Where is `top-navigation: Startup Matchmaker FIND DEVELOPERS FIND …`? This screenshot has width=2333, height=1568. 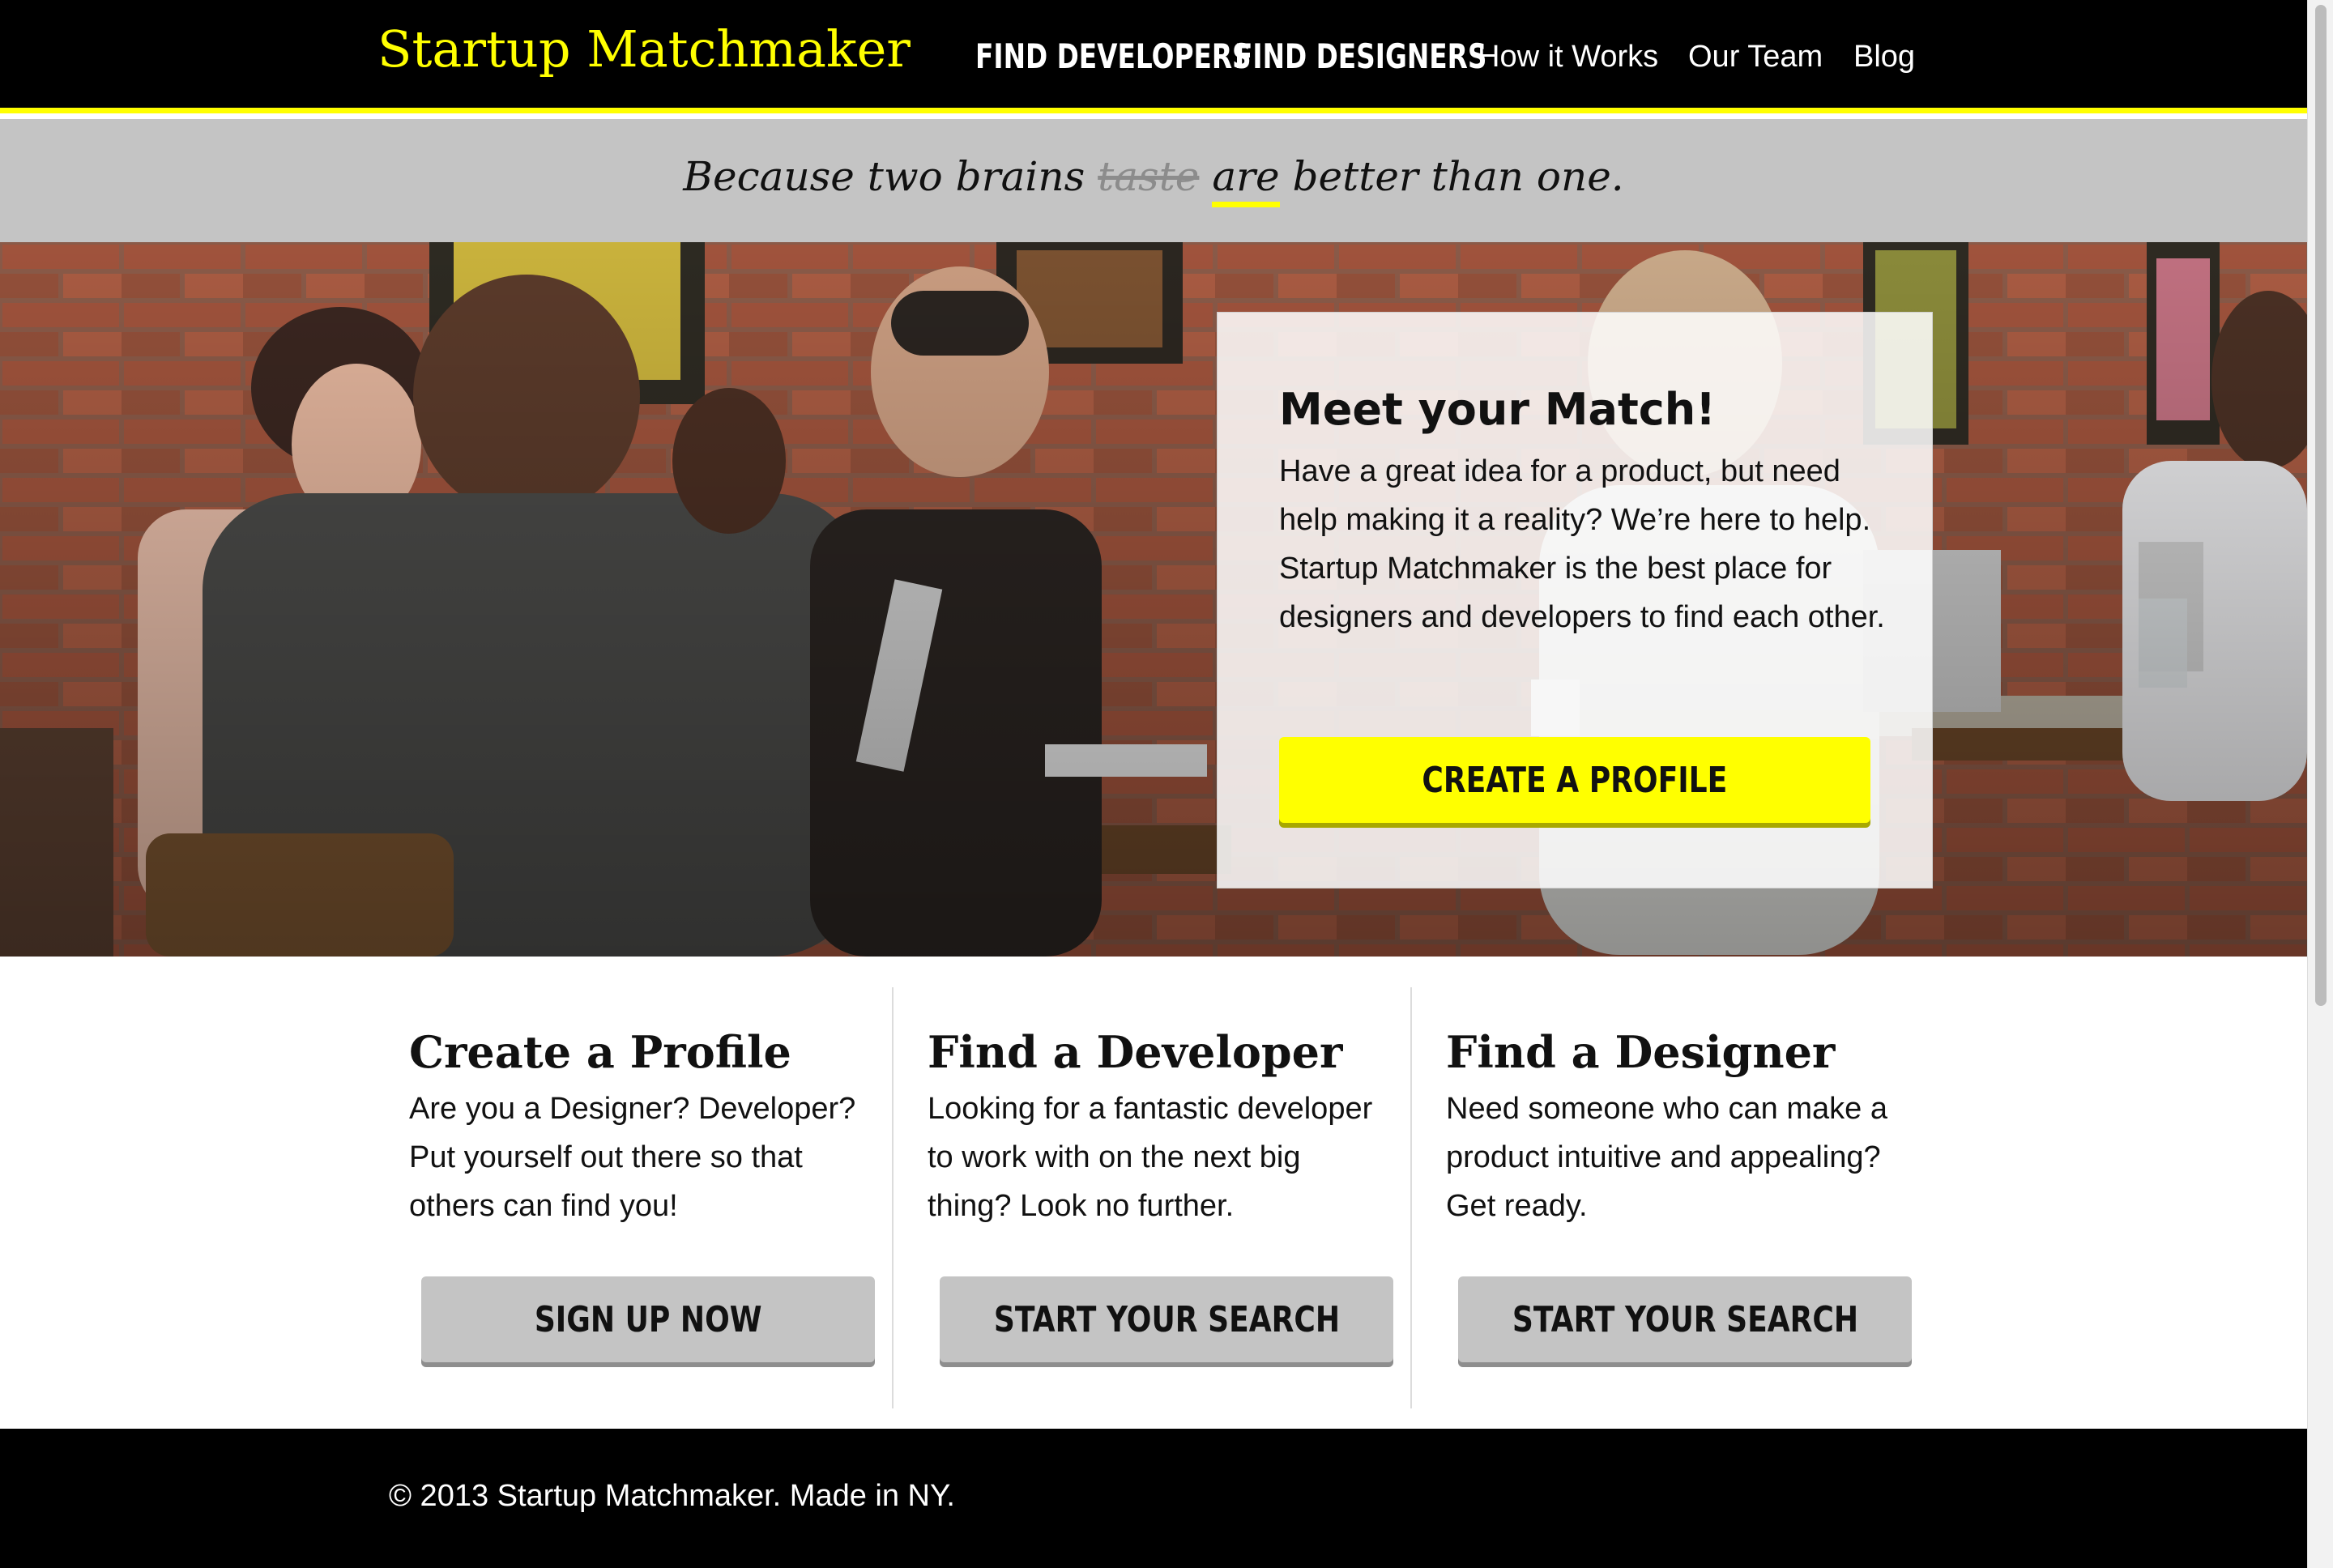 top-navigation: Startup Matchmaker FIND DEVELOPERS FIND … is located at coordinates (1153, 56).